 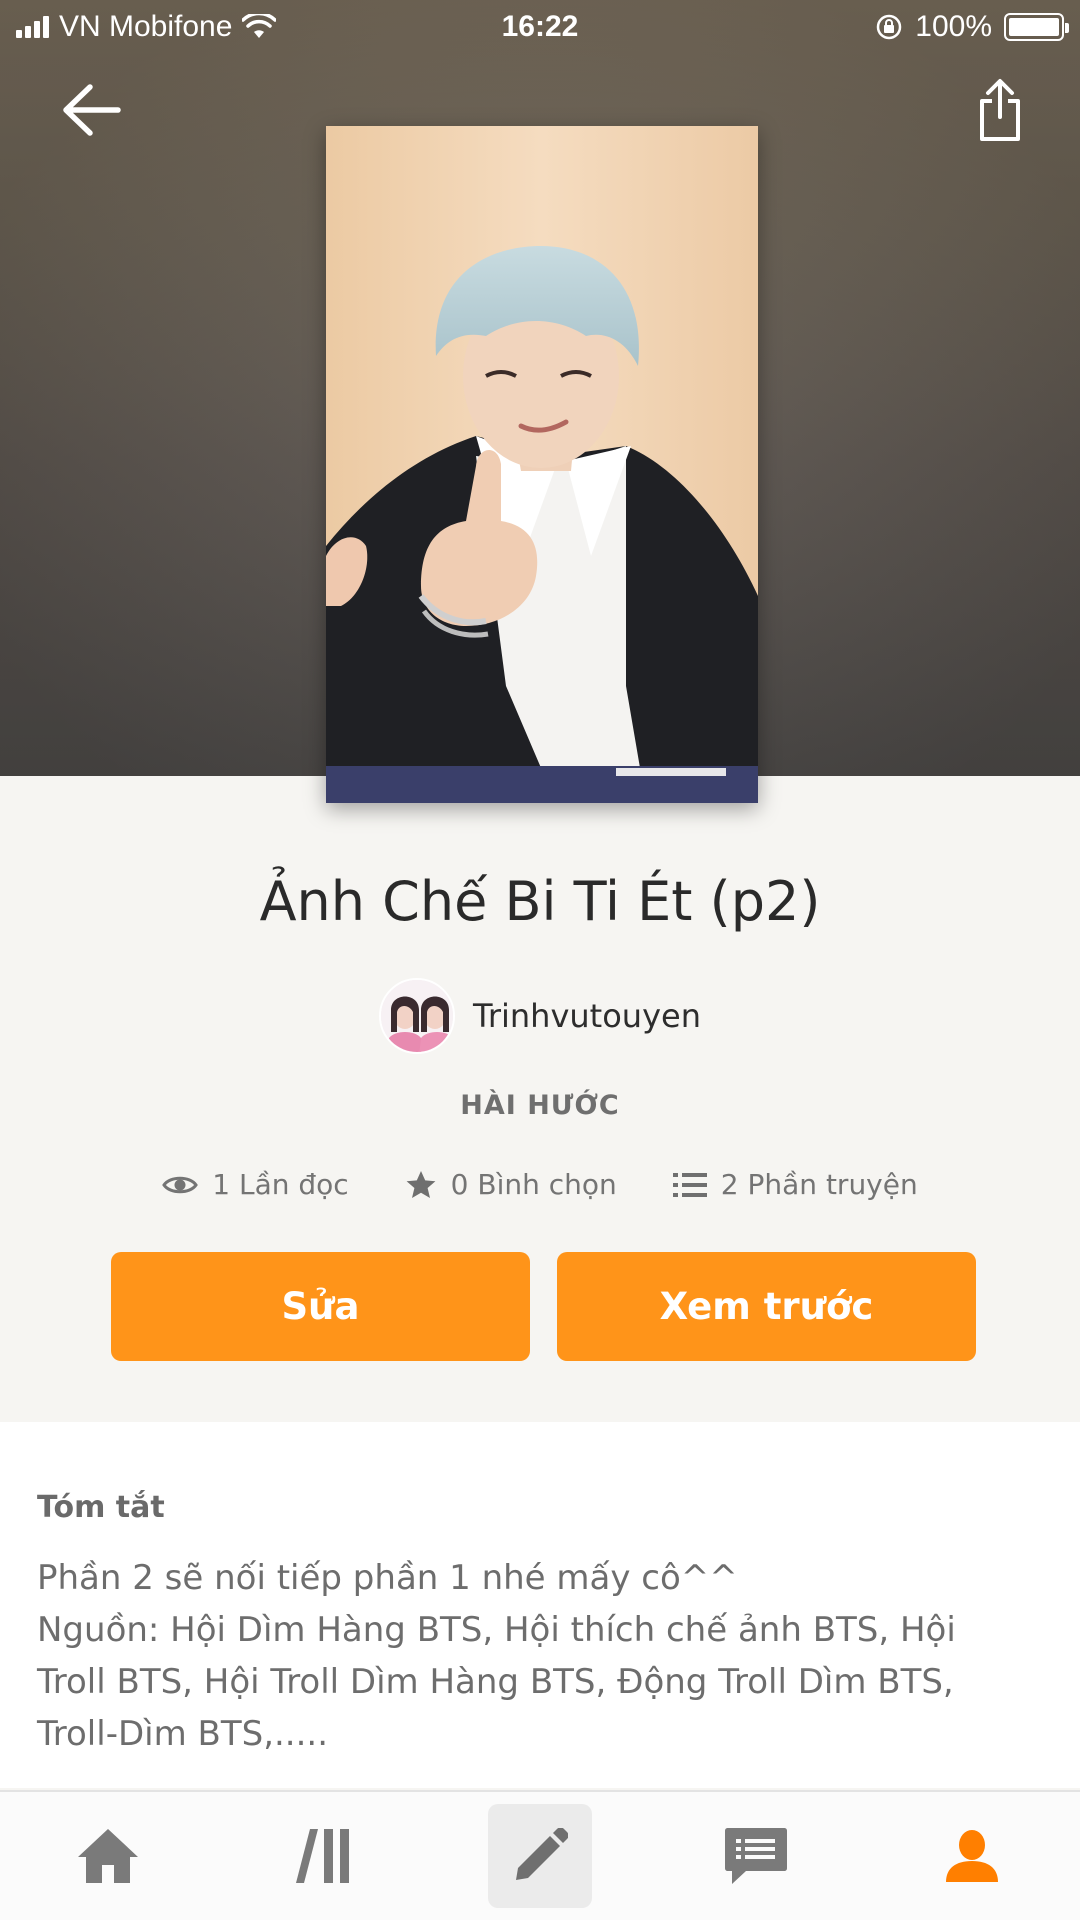 I want to click on summary-label: Tóm tắt, so click(x=101, y=1507).